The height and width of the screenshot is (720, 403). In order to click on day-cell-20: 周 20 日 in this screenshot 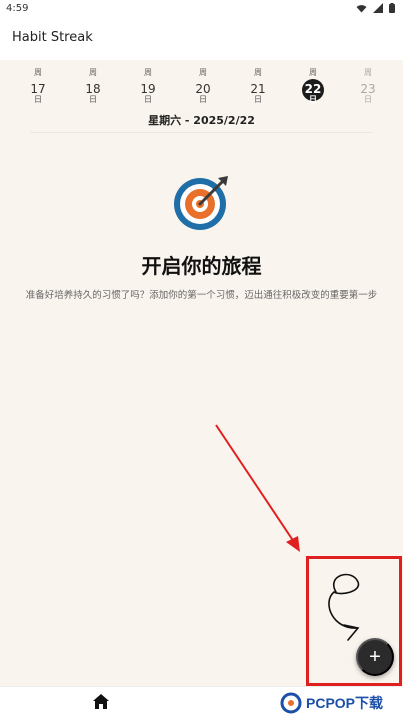, I will do `click(203, 85)`.